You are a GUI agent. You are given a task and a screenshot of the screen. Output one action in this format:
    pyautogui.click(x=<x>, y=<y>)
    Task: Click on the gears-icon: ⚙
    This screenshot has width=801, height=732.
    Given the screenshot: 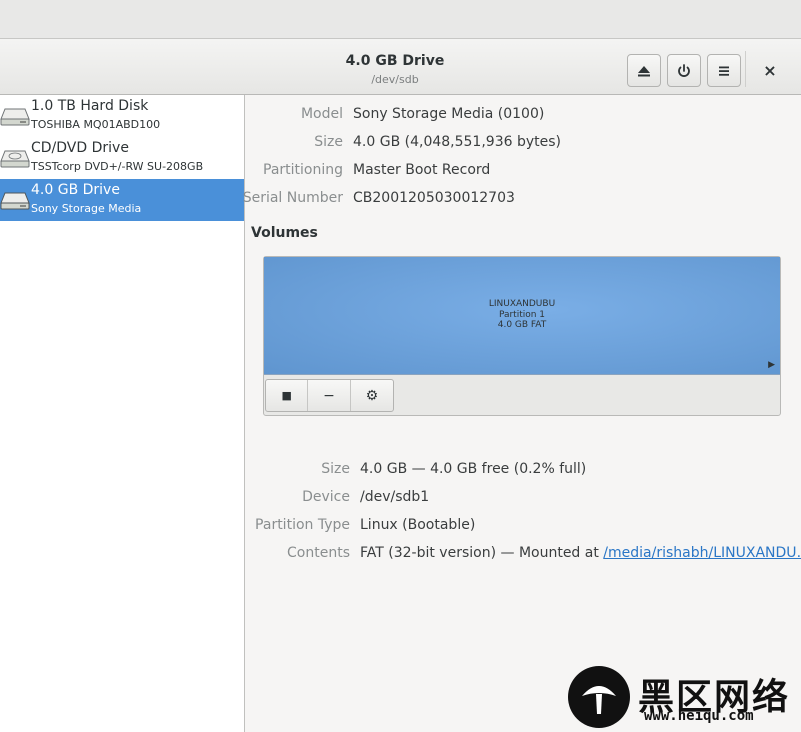 What is the action you would take?
    pyautogui.click(x=372, y=395)
    